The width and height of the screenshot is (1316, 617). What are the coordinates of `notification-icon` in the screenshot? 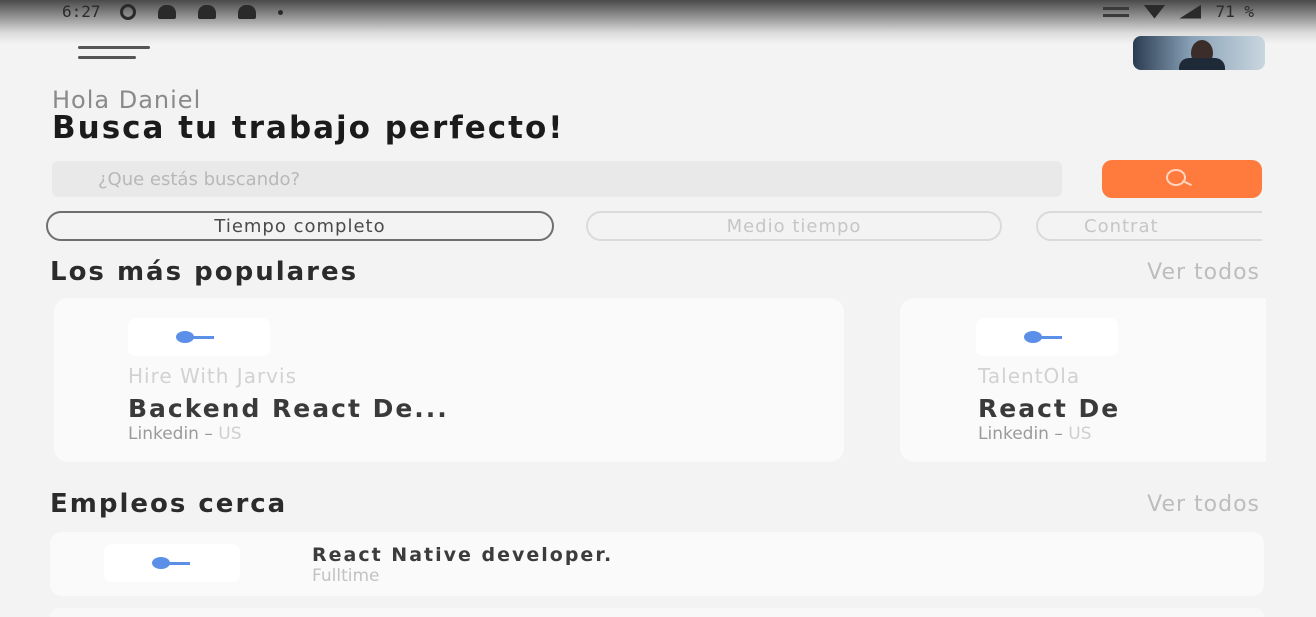 It's located at (128, 12).